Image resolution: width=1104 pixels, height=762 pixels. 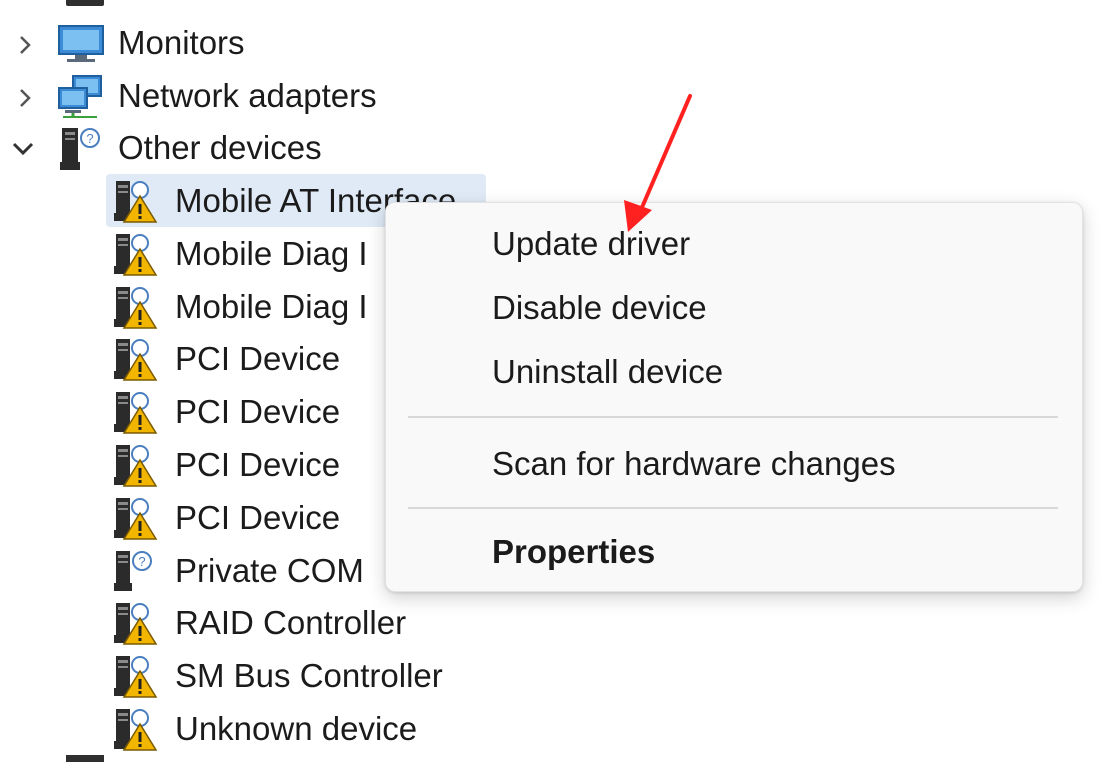 I want to click on device-label: SM Bus Controller, so click(x=309, y=675).